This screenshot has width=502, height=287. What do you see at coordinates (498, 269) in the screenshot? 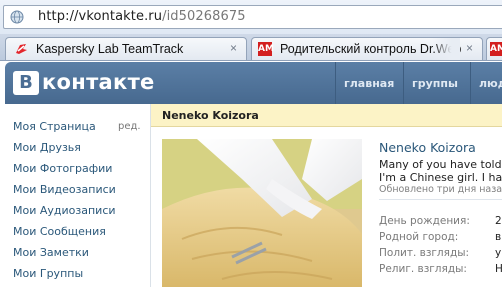
I see `religion-value: Н` at bounding box center [498, 269].